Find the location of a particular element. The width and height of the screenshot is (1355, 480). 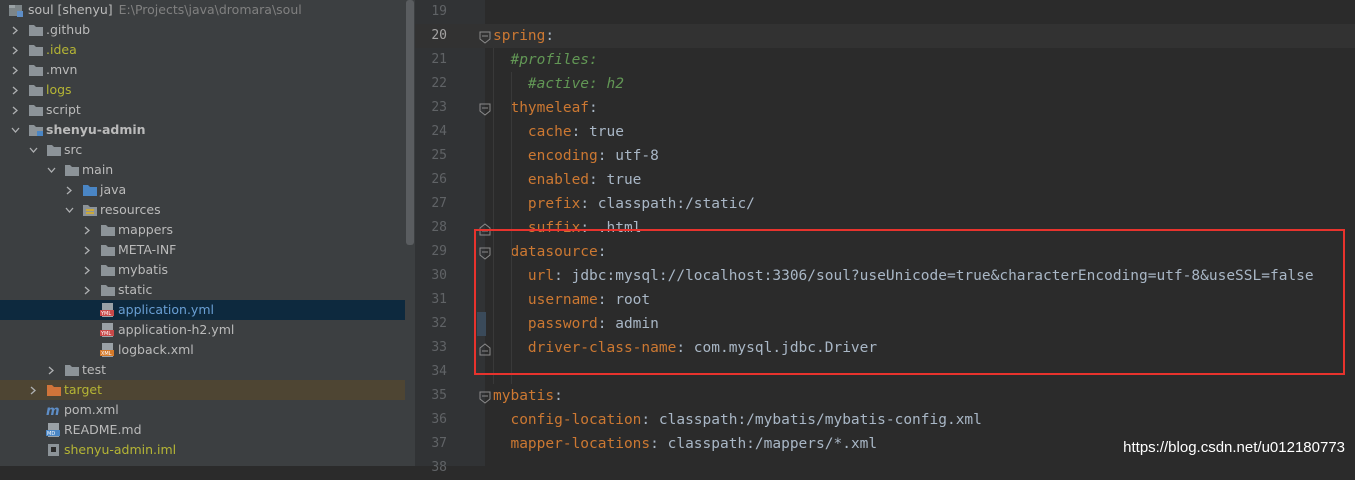

yaml-comment: #profiles: is located at coordinates (554, 60).